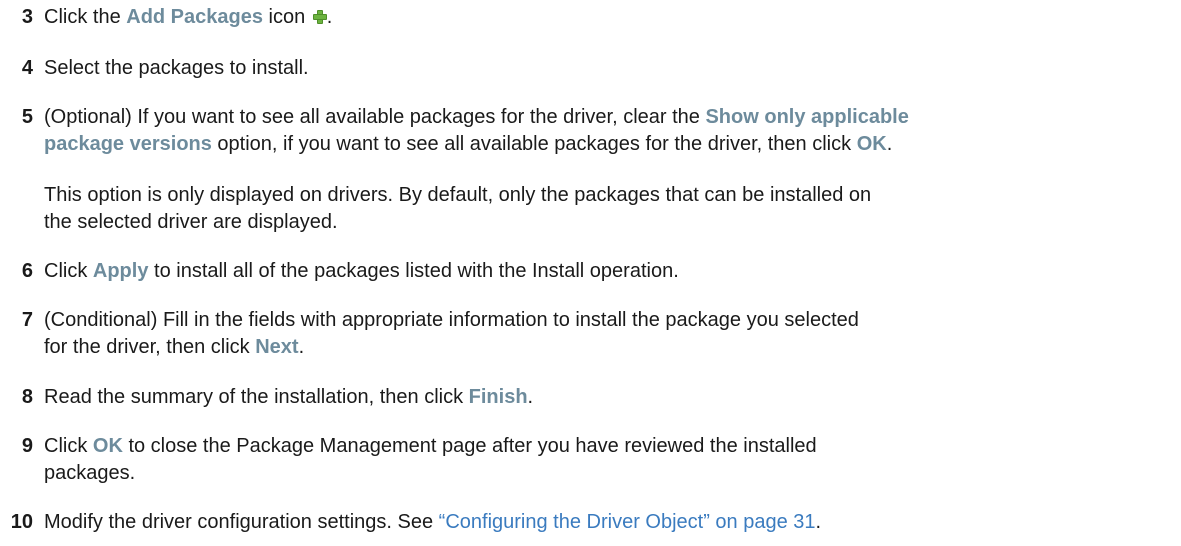  I want to click on step-number: 10, so click(21, 522).